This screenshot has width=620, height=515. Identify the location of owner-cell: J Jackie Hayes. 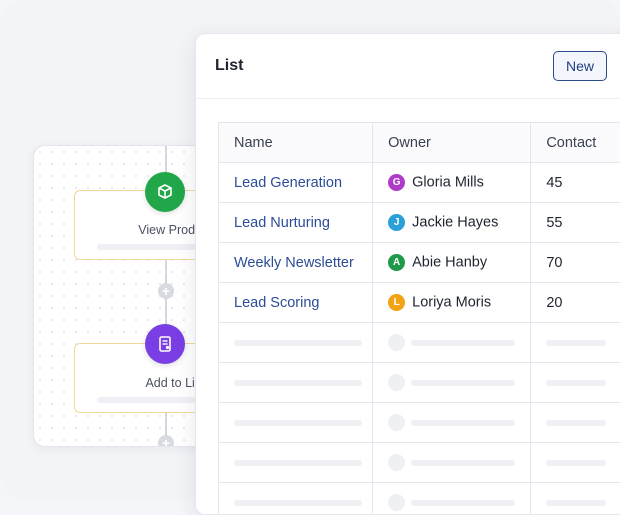
(452, 223).